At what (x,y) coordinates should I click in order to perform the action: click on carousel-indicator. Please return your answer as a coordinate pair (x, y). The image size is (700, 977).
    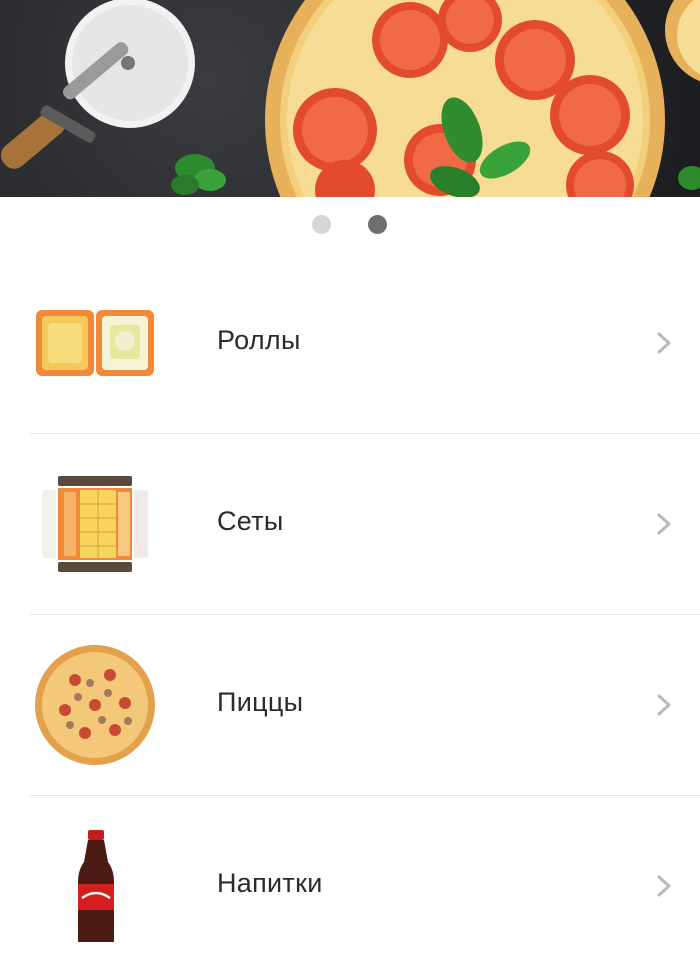
    Looking at the image, I should click on (350, 225).